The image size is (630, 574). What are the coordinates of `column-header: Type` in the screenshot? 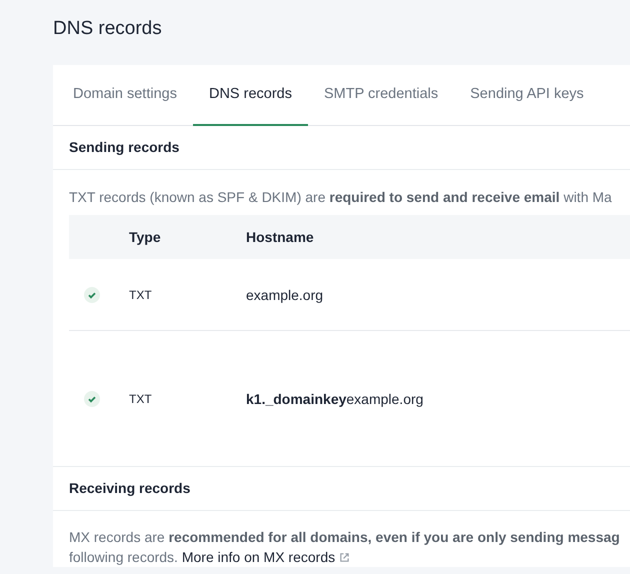 It's located at (145, 237).